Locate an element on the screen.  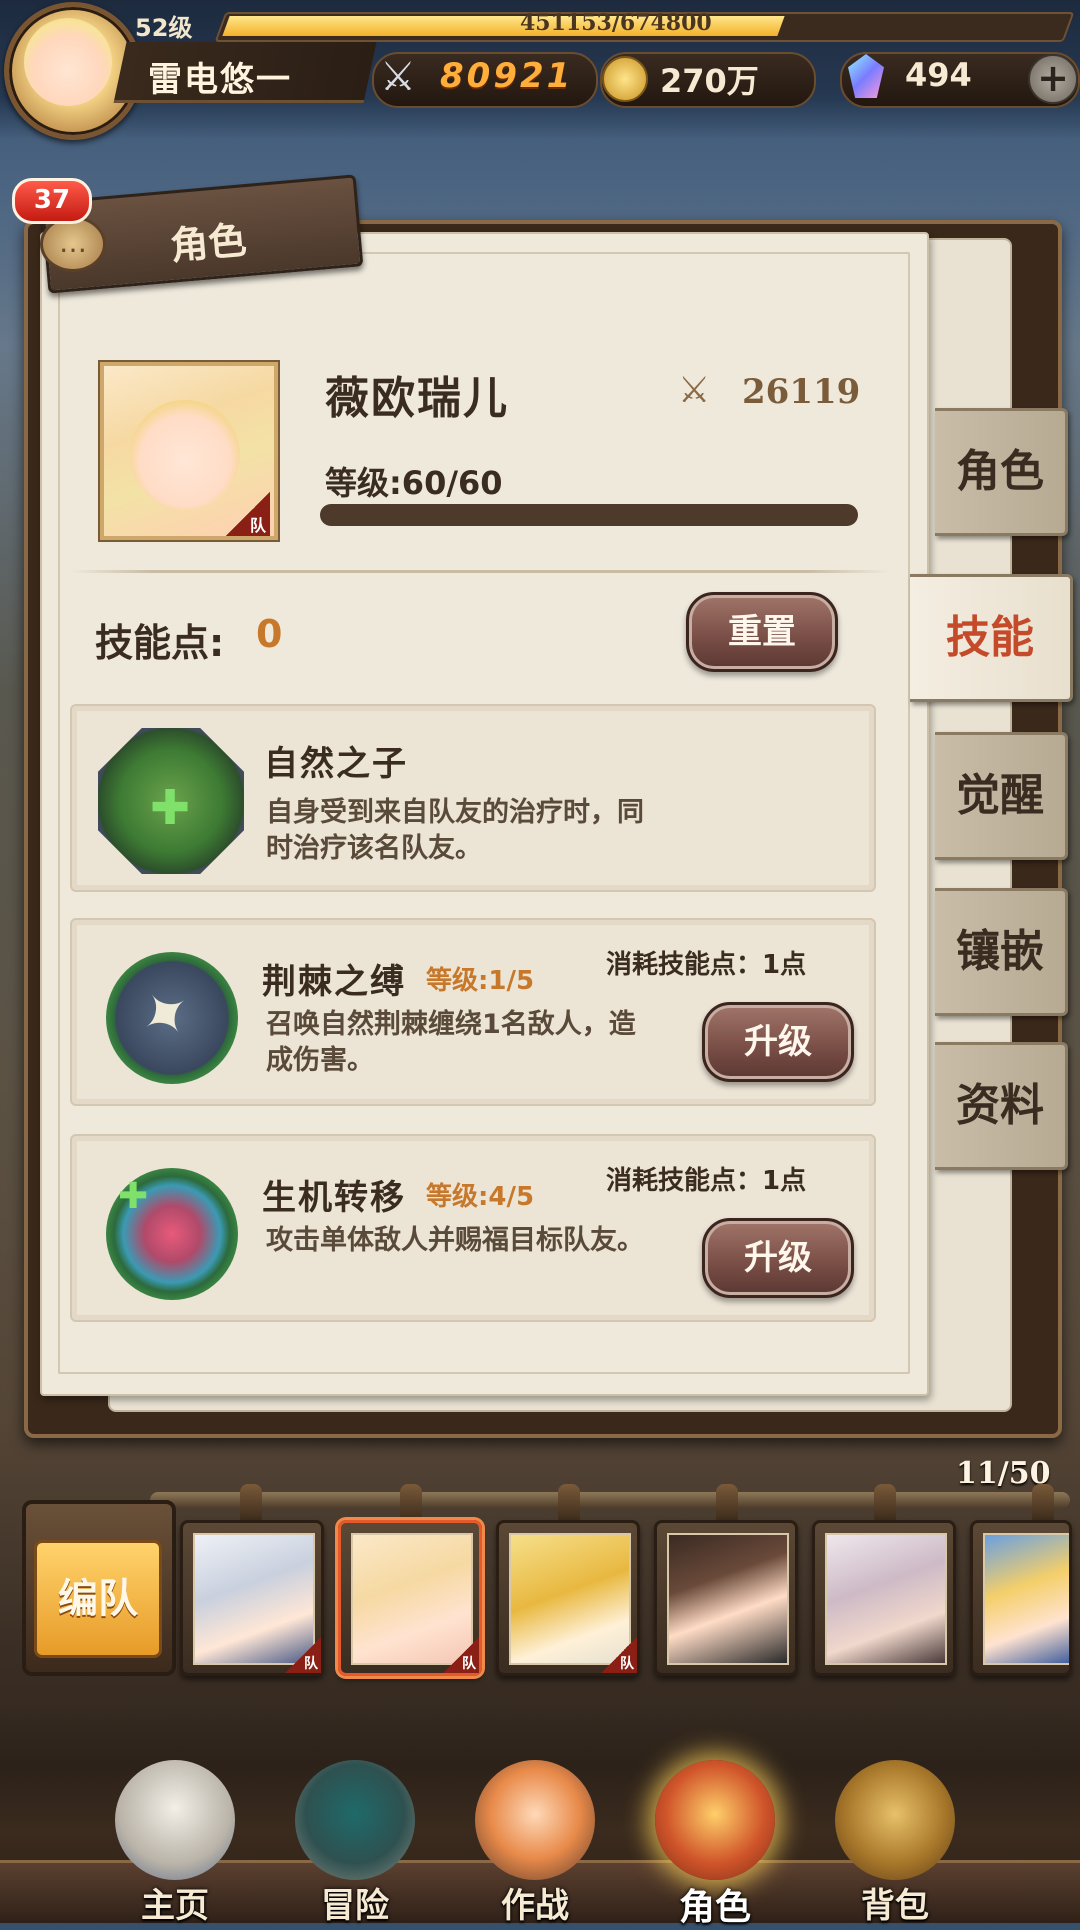
skill-name: 自然之子 is located at coordinates (336, 764).